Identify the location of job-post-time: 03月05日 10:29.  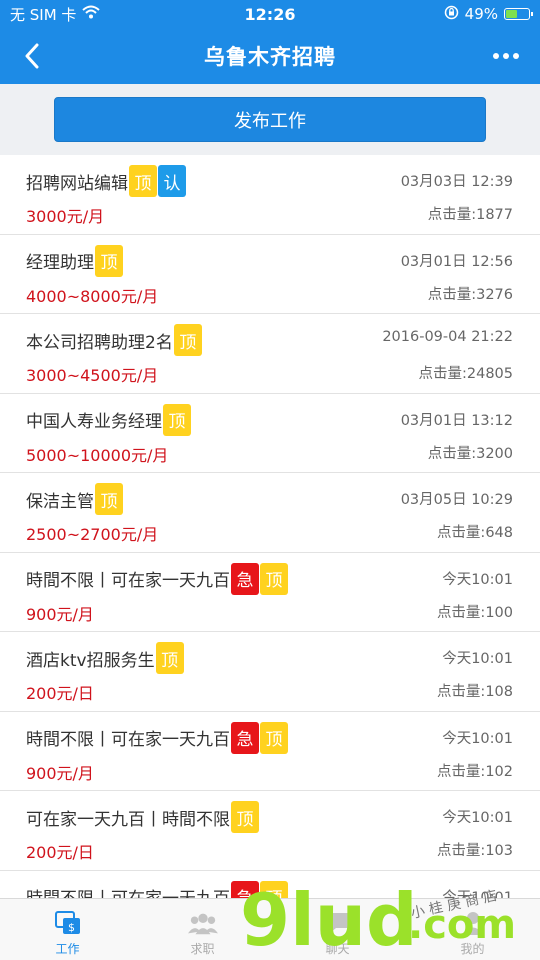
(456, 500).